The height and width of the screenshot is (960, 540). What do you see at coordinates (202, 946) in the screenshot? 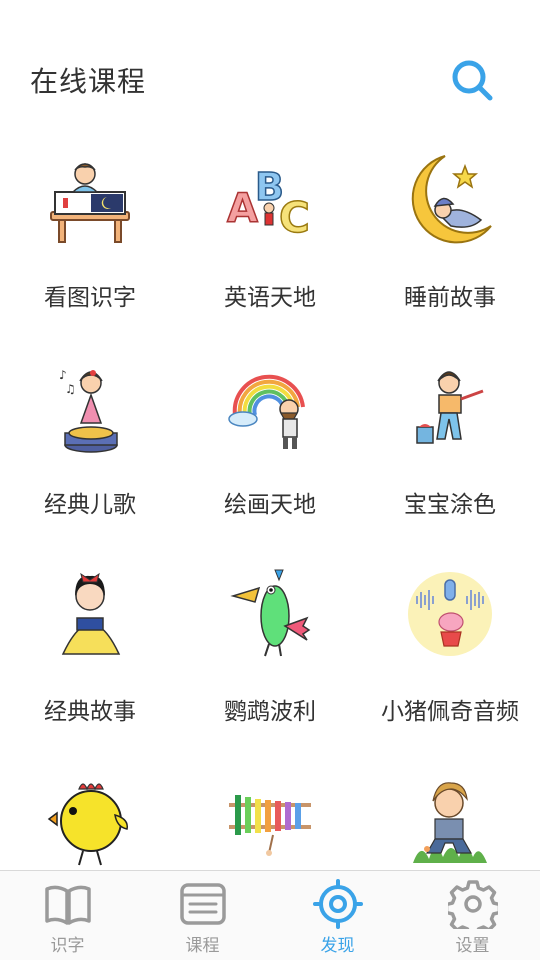
I see `tab-label: 课程` at bounding box center [202, 946].